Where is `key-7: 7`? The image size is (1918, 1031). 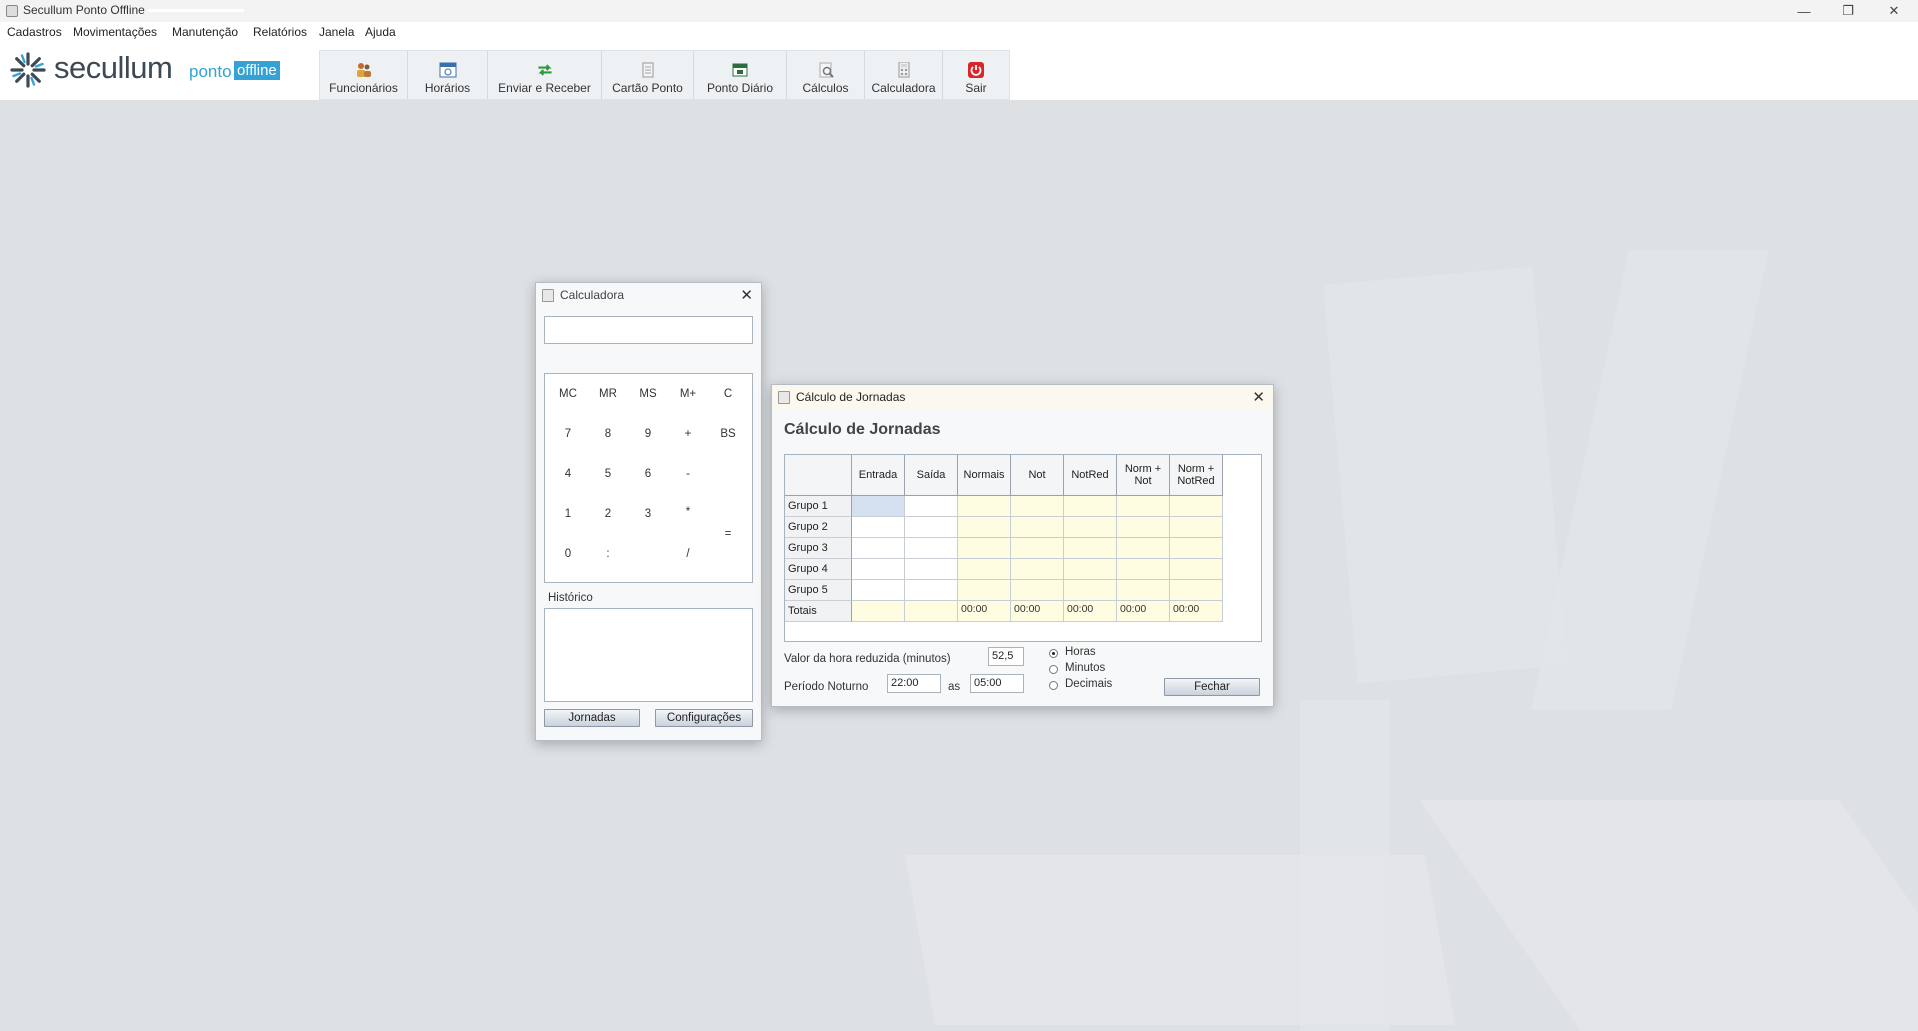 key-7: 7 is located at coordinates (568, 434).